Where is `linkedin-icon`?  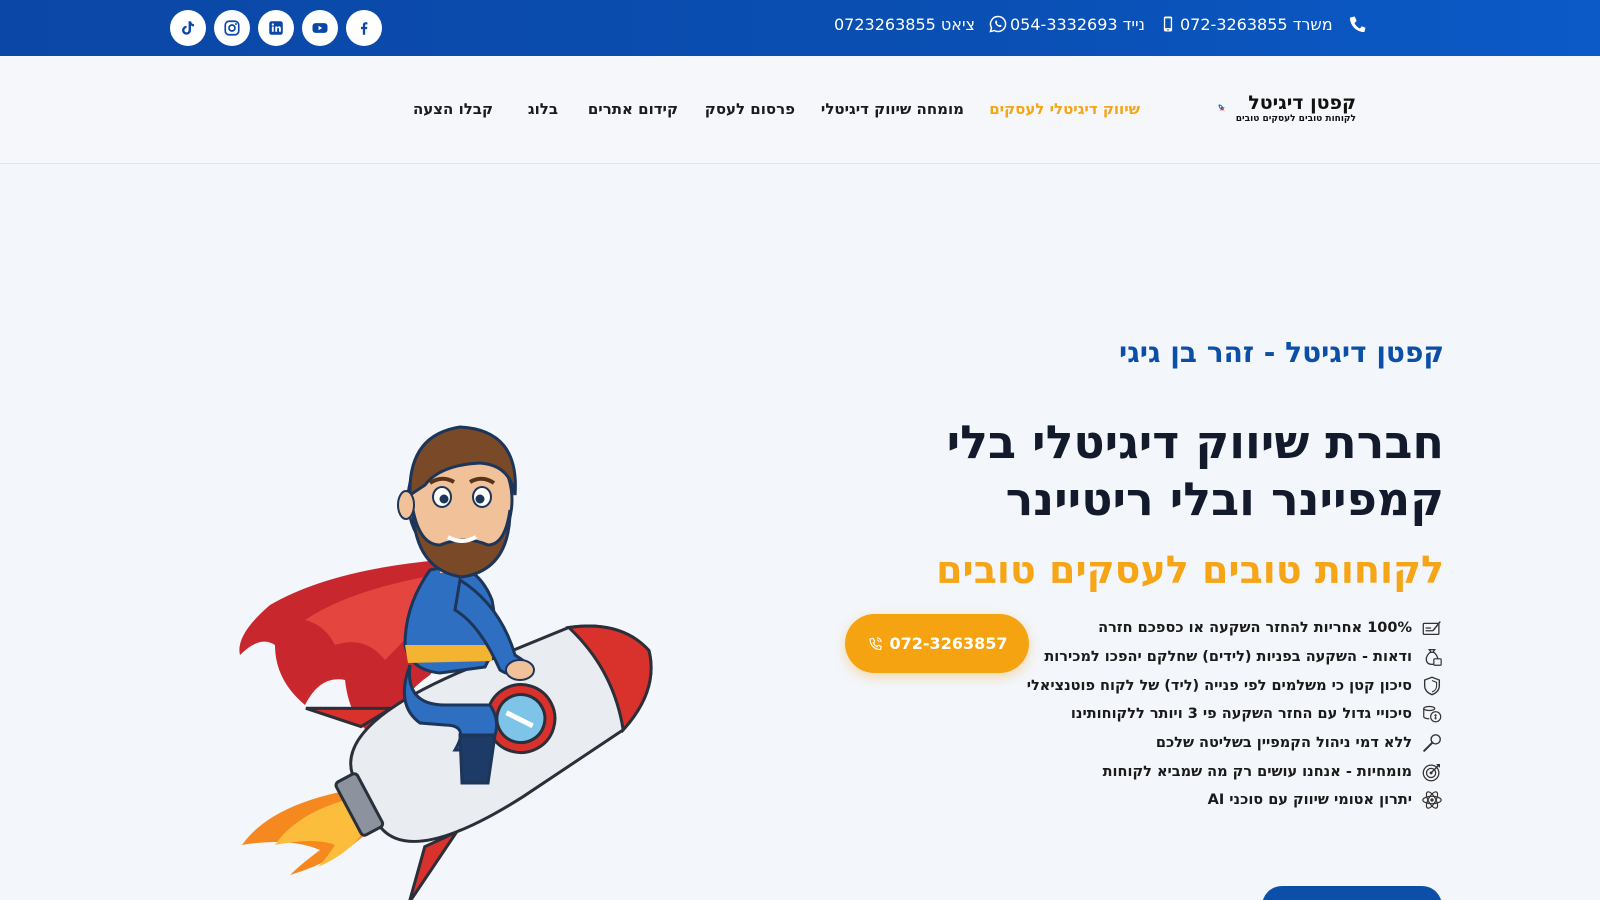
linkedin-icon is located at coordinates (276, 28).